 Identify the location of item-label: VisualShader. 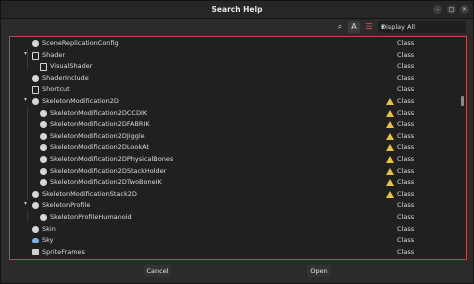
(71, 66).